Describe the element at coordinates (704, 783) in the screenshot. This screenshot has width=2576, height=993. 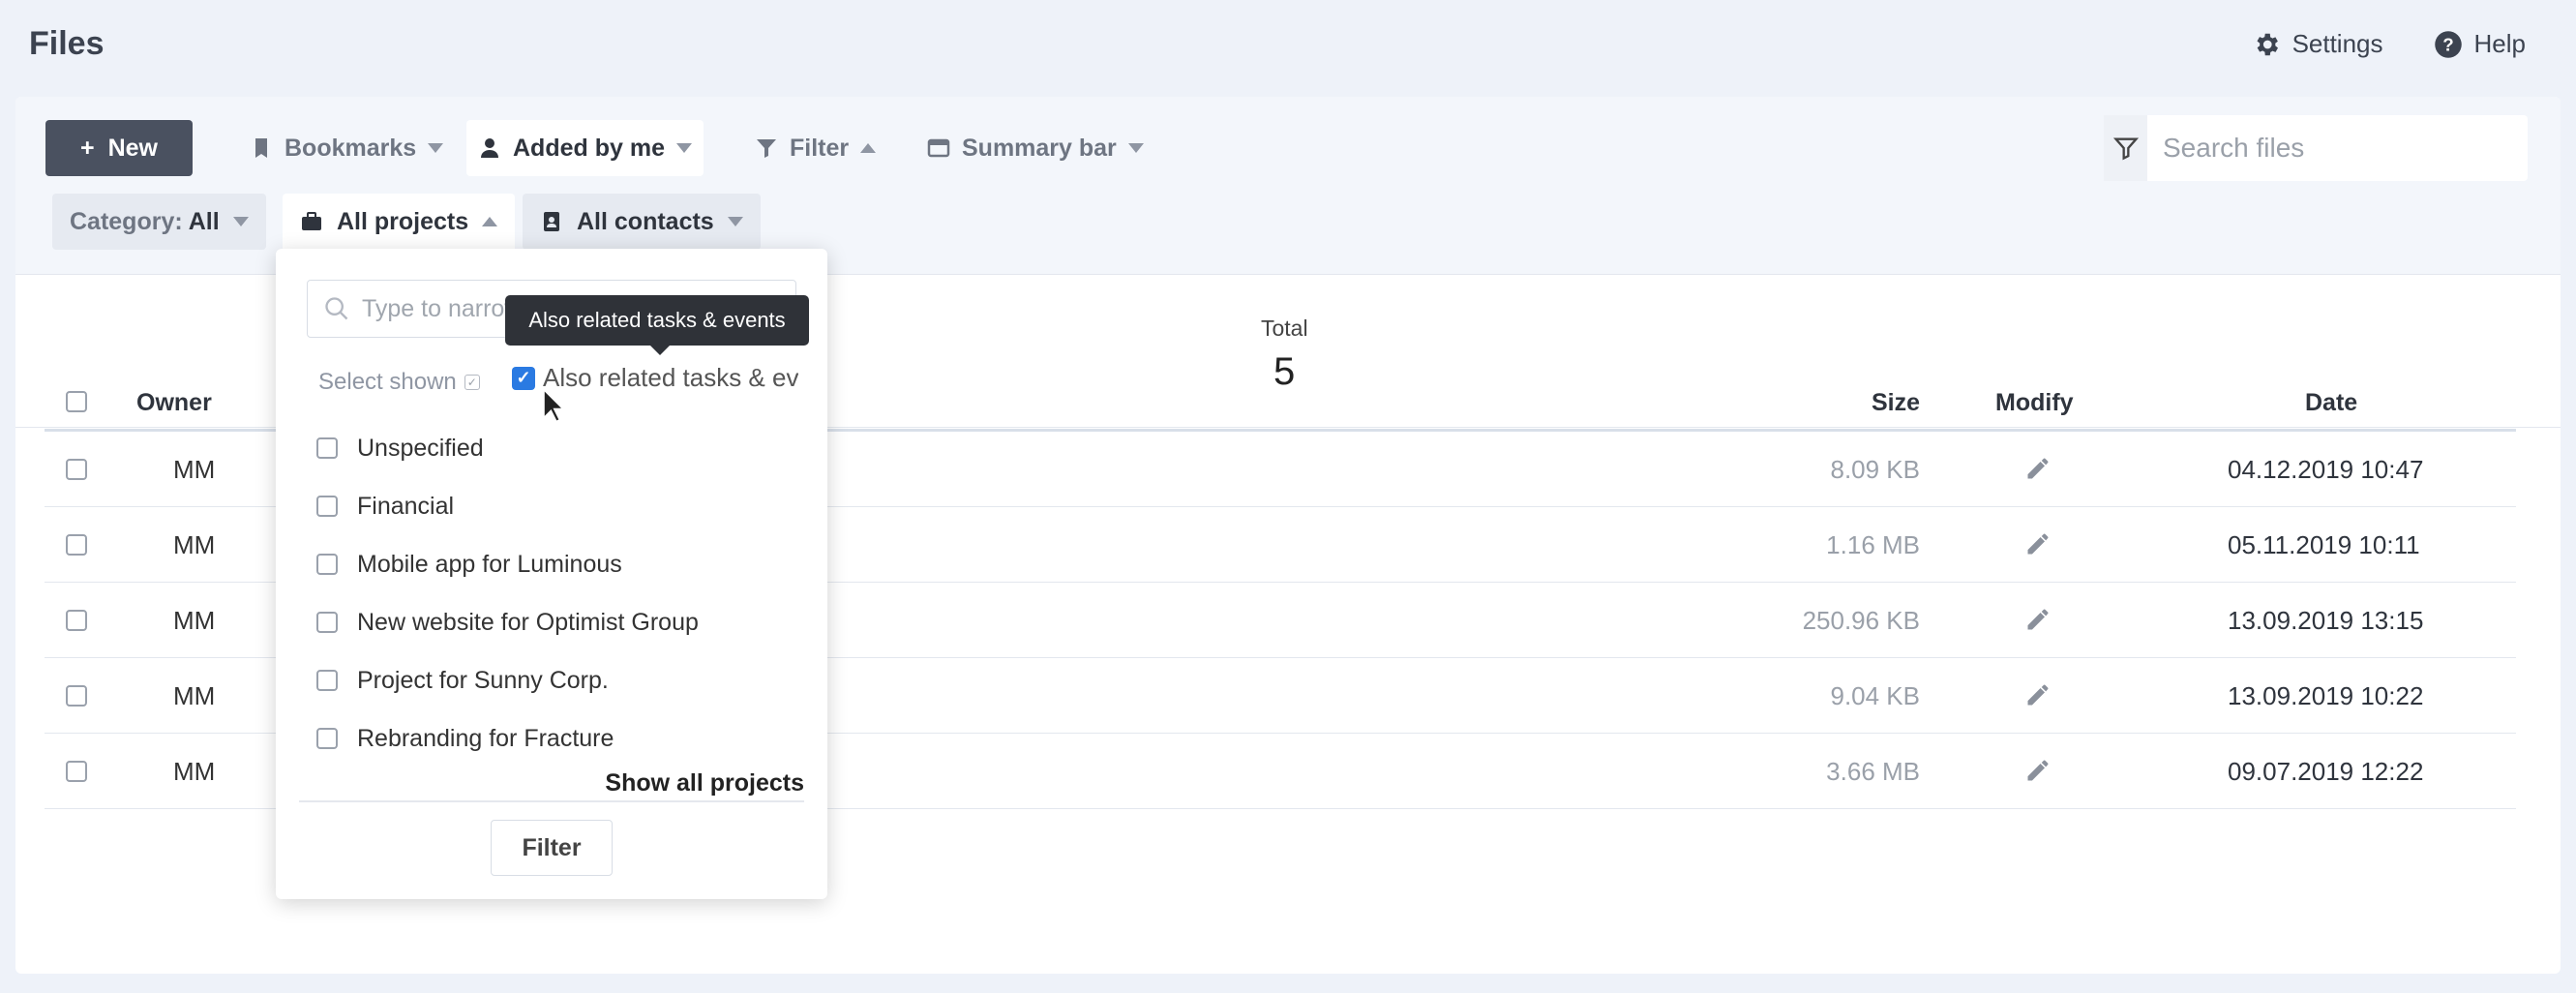
I see `show-all-projects-link: Show all projects` at that location.